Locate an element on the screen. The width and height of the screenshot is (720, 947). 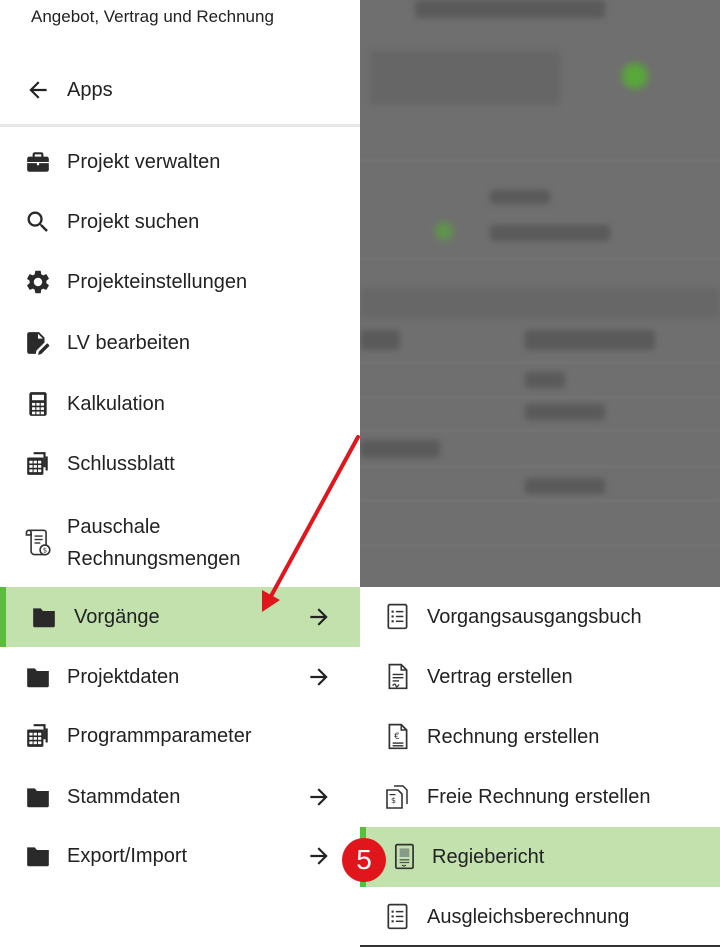
back-to-apps-button: Apps is located at coordinates (180, 90).